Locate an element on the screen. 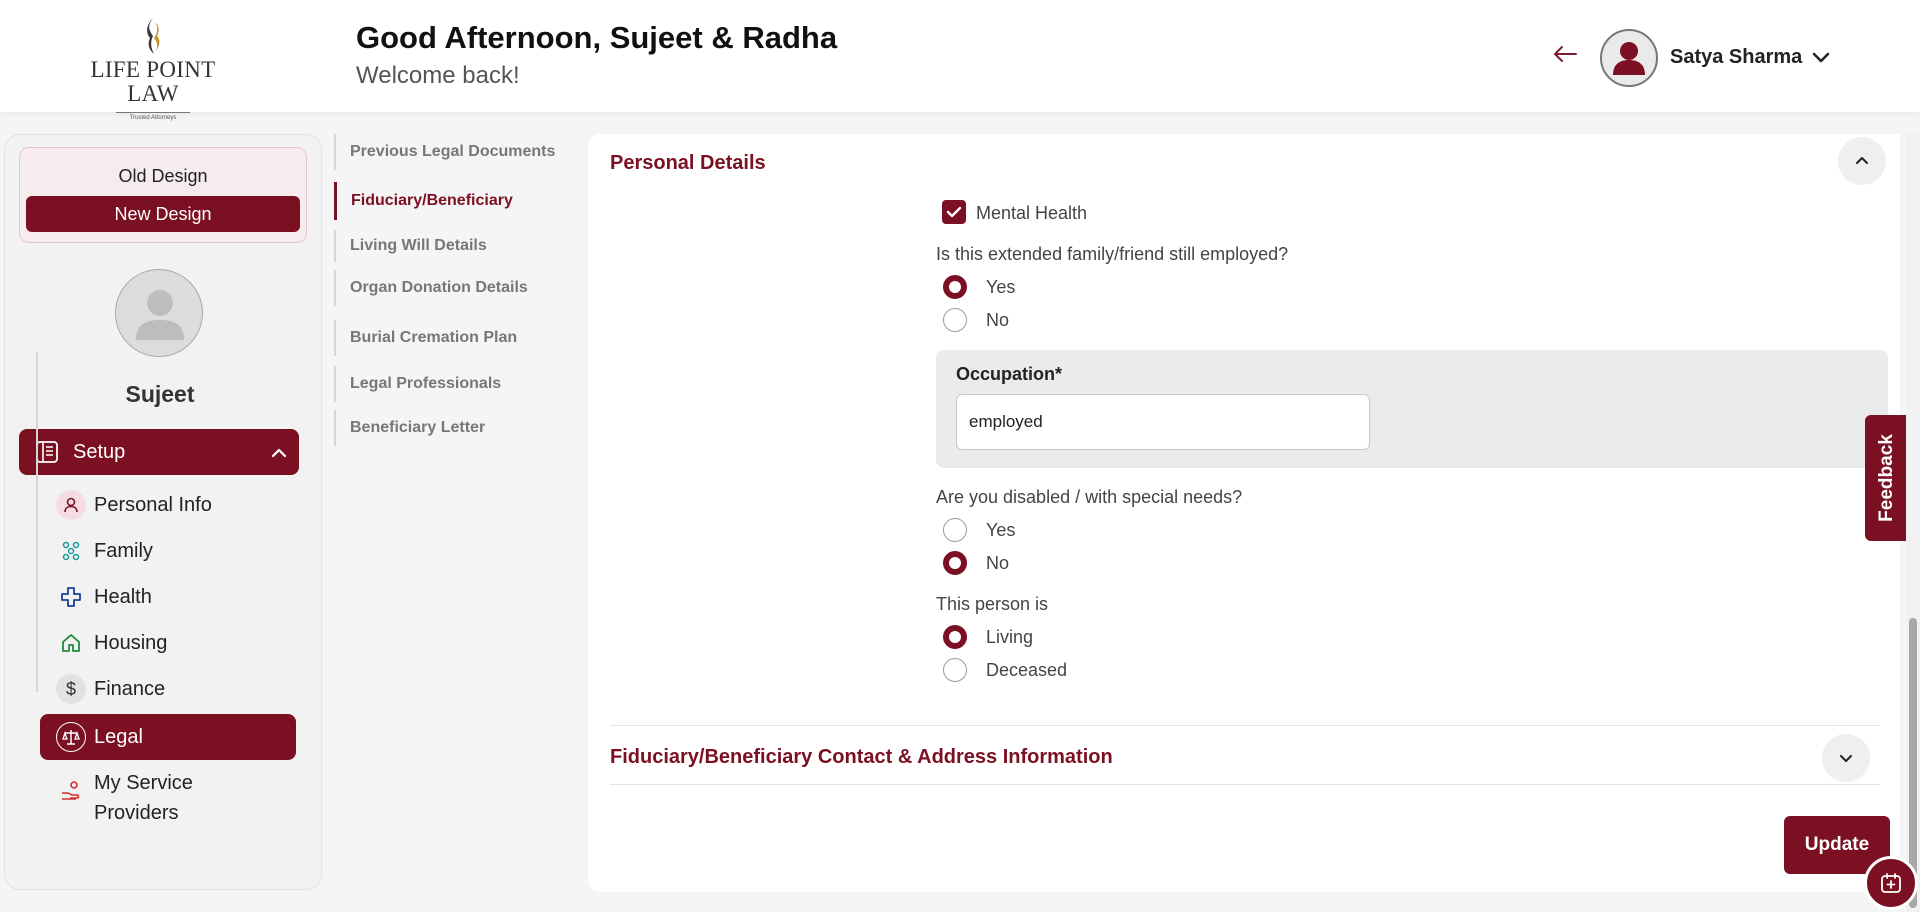 The width and height of the screenshot is (1920, 912). back-arrow-icon is located at coordinates (1565, 54).